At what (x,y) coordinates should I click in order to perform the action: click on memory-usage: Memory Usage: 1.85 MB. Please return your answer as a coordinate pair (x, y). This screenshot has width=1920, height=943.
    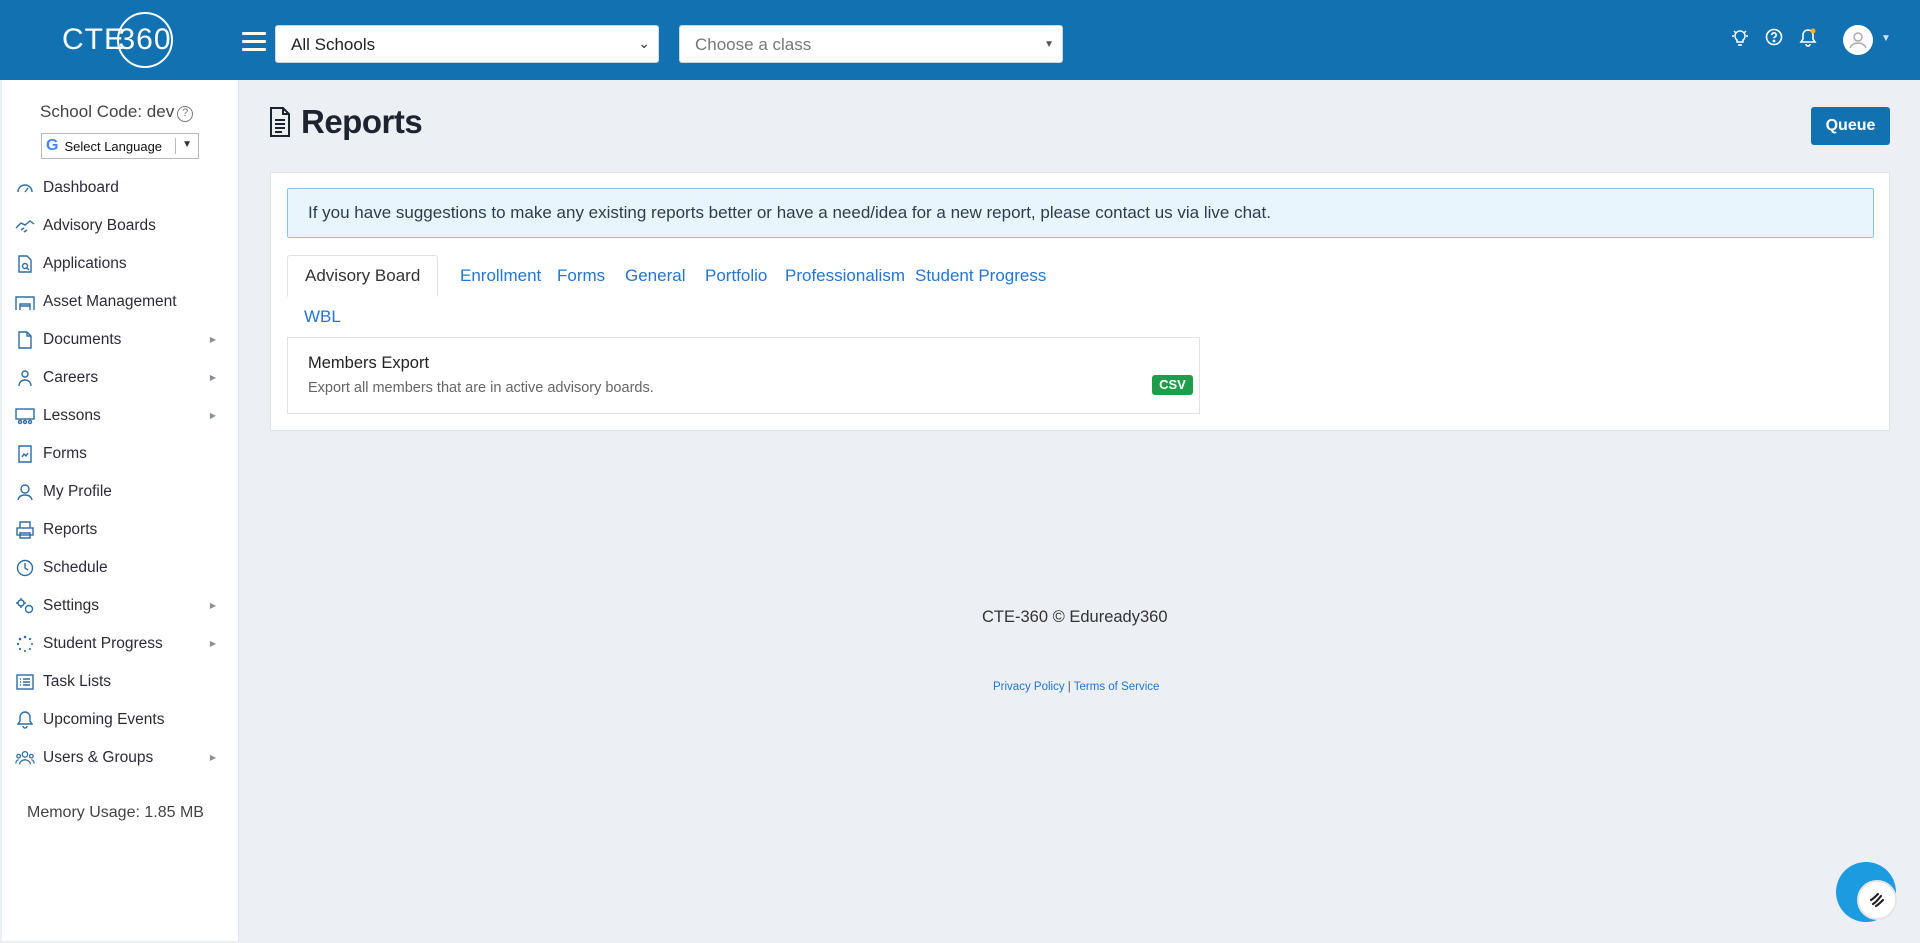
    Looking at the image, I should click on (115, 812).